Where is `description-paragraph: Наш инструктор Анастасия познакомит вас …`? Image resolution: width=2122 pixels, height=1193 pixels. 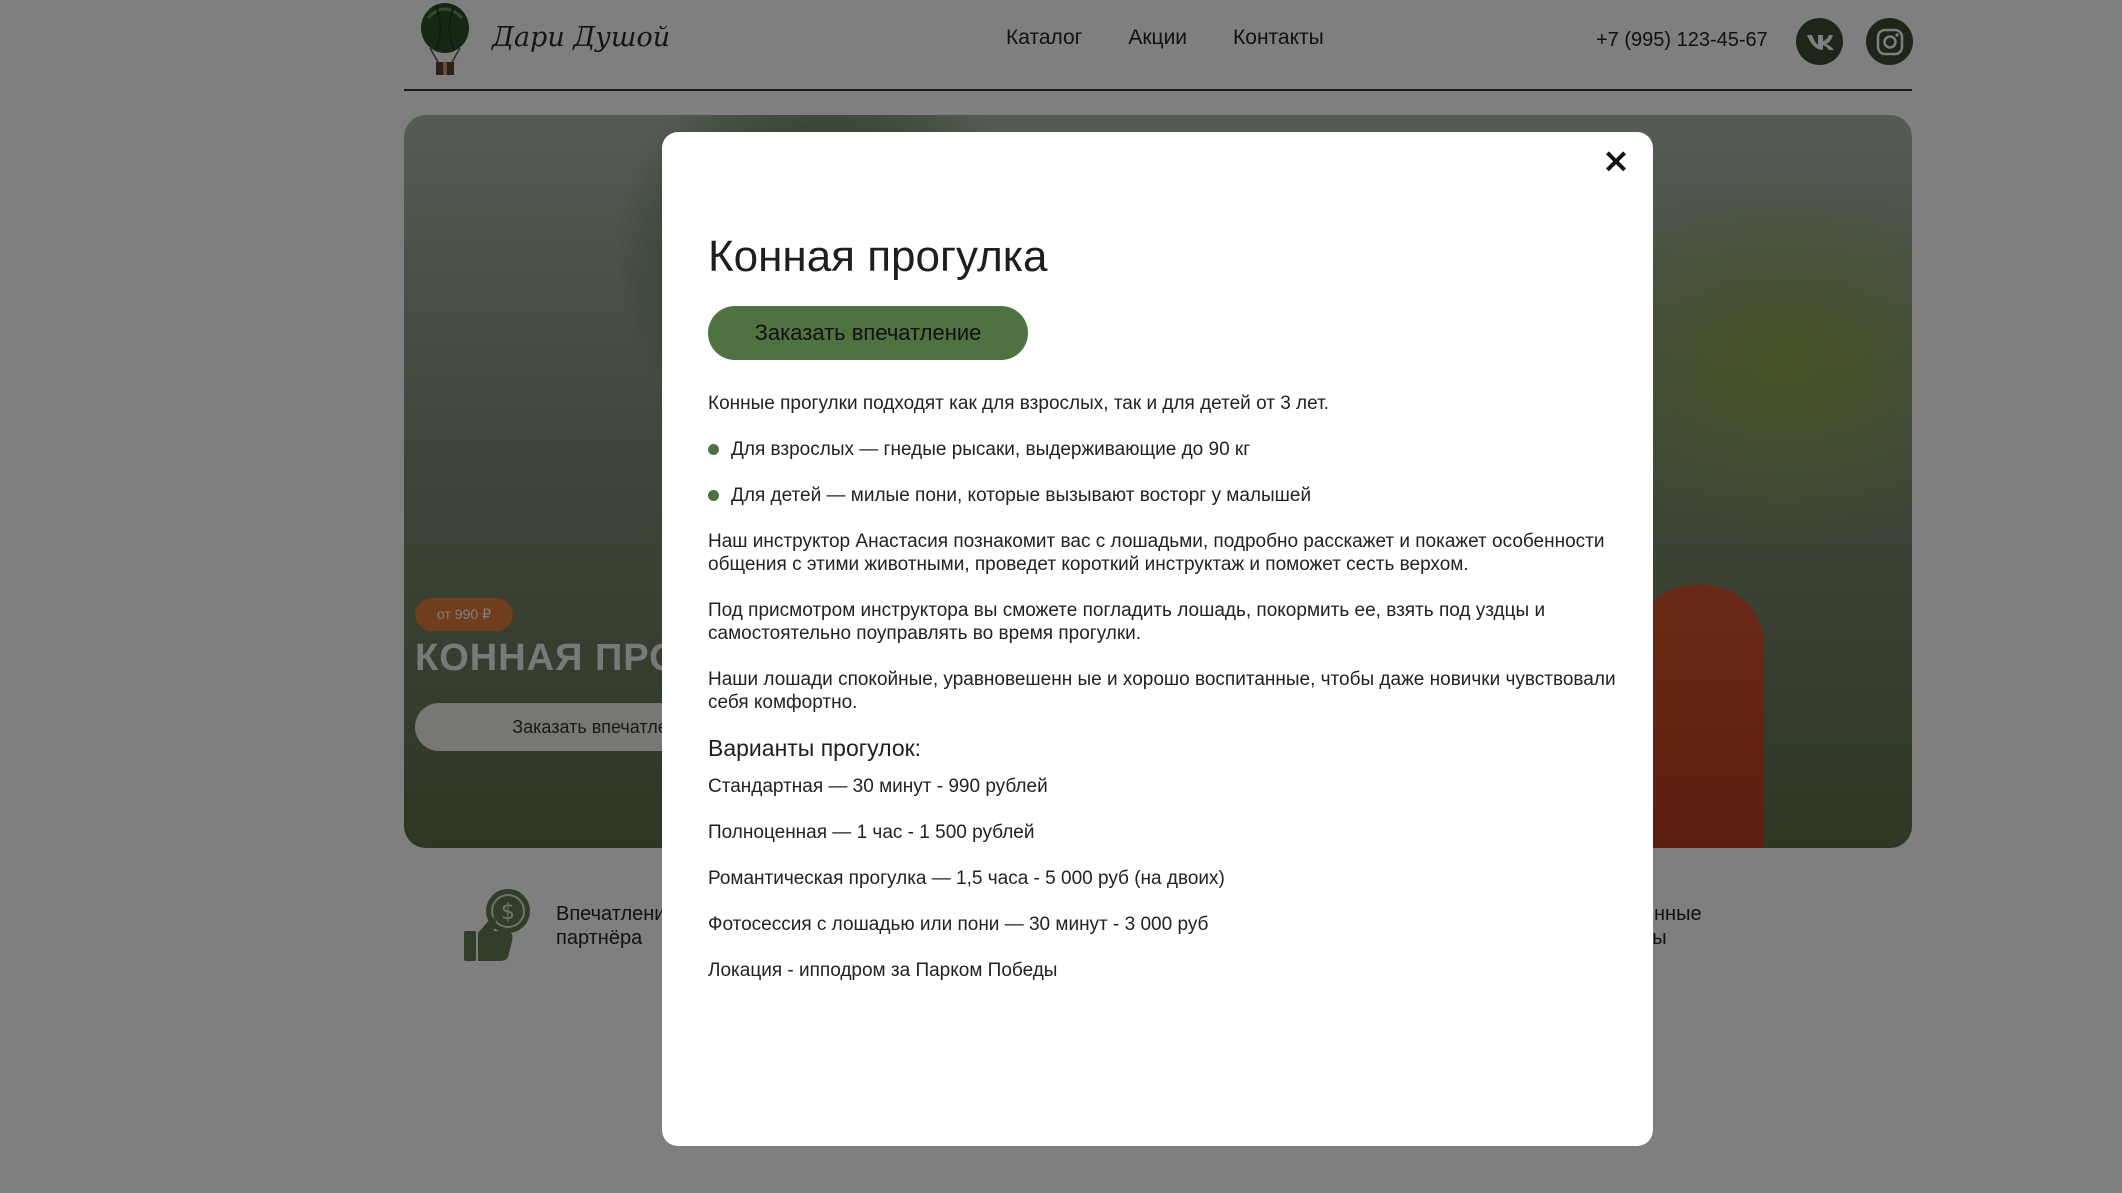 description-paragraph: Наш инструктор Анастасия познакомит вас … is located at coordinates (1156, 553).